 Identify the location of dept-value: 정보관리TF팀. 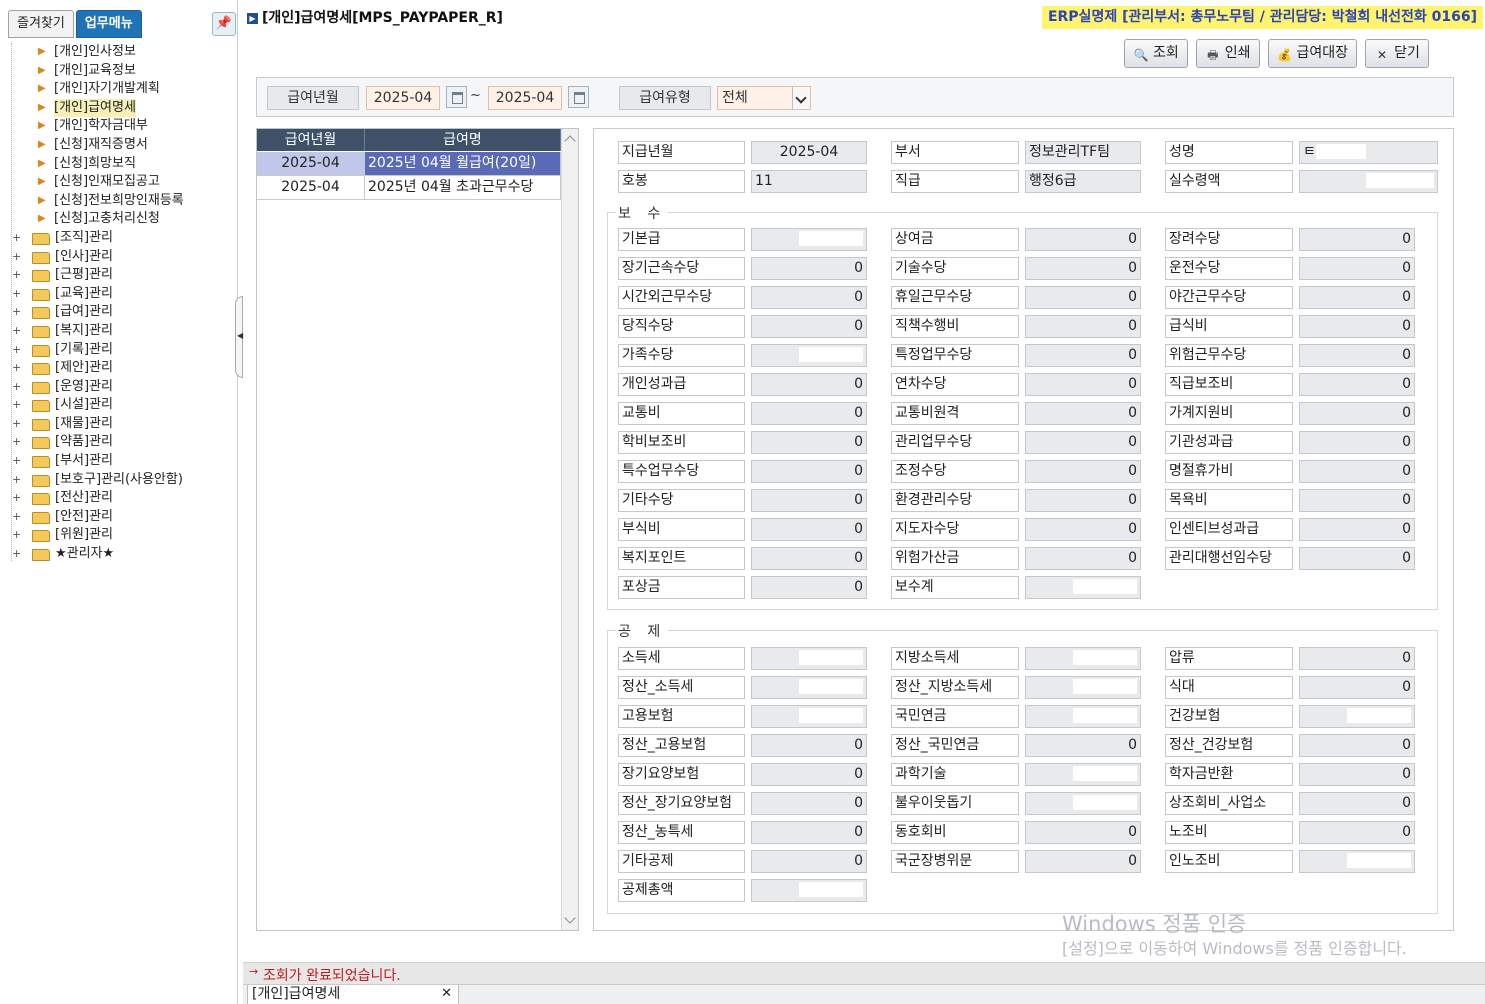
(1083, 152).